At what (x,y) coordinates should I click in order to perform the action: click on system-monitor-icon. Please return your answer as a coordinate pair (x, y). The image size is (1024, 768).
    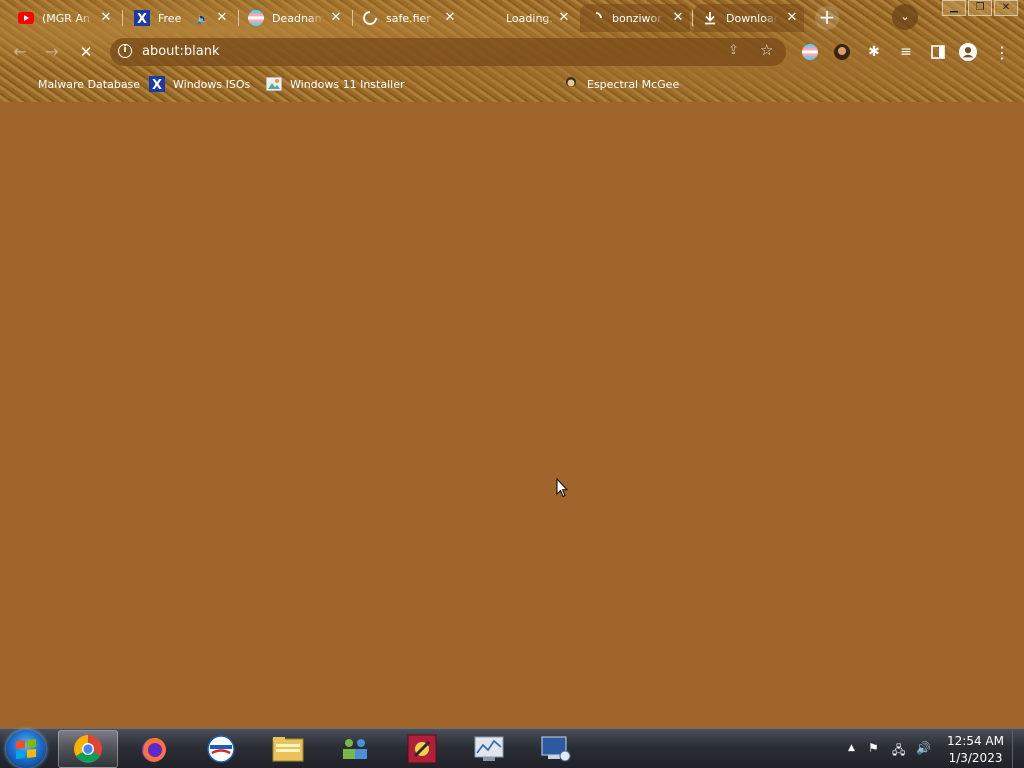
    Looking at the image, I should click on (489, 748).